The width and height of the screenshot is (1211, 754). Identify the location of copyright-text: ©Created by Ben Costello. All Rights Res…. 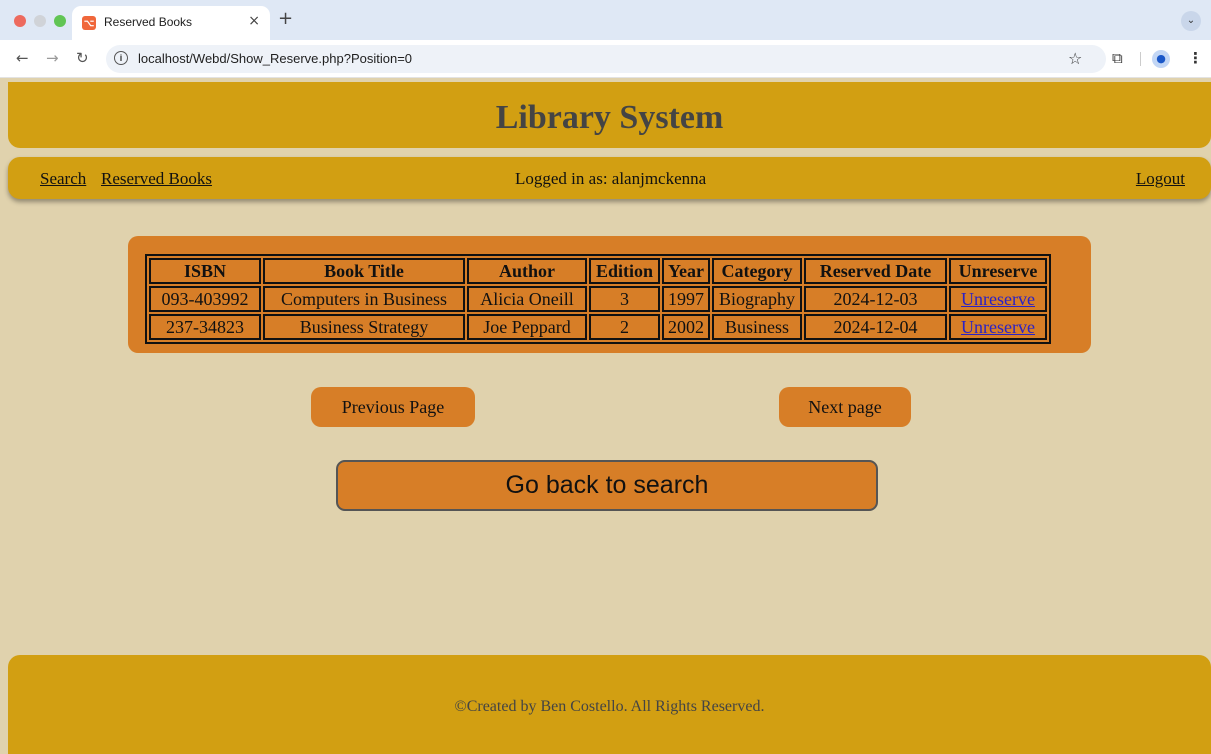
(609, 706).